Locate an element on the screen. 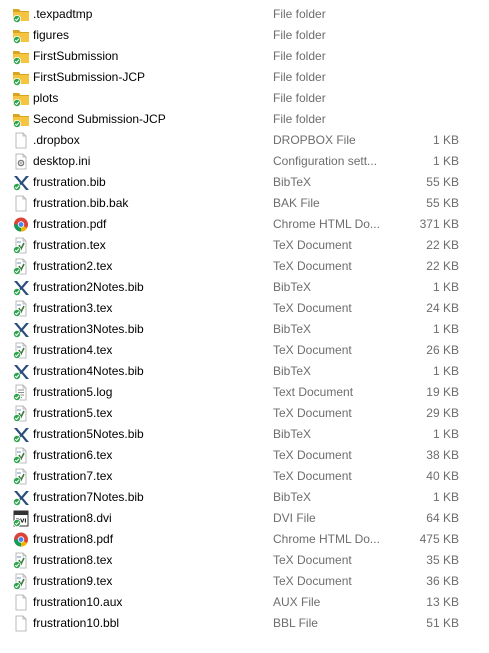  file-row: .dropbox DROPBOX File 1 KB is located at coordinates (244, 140).